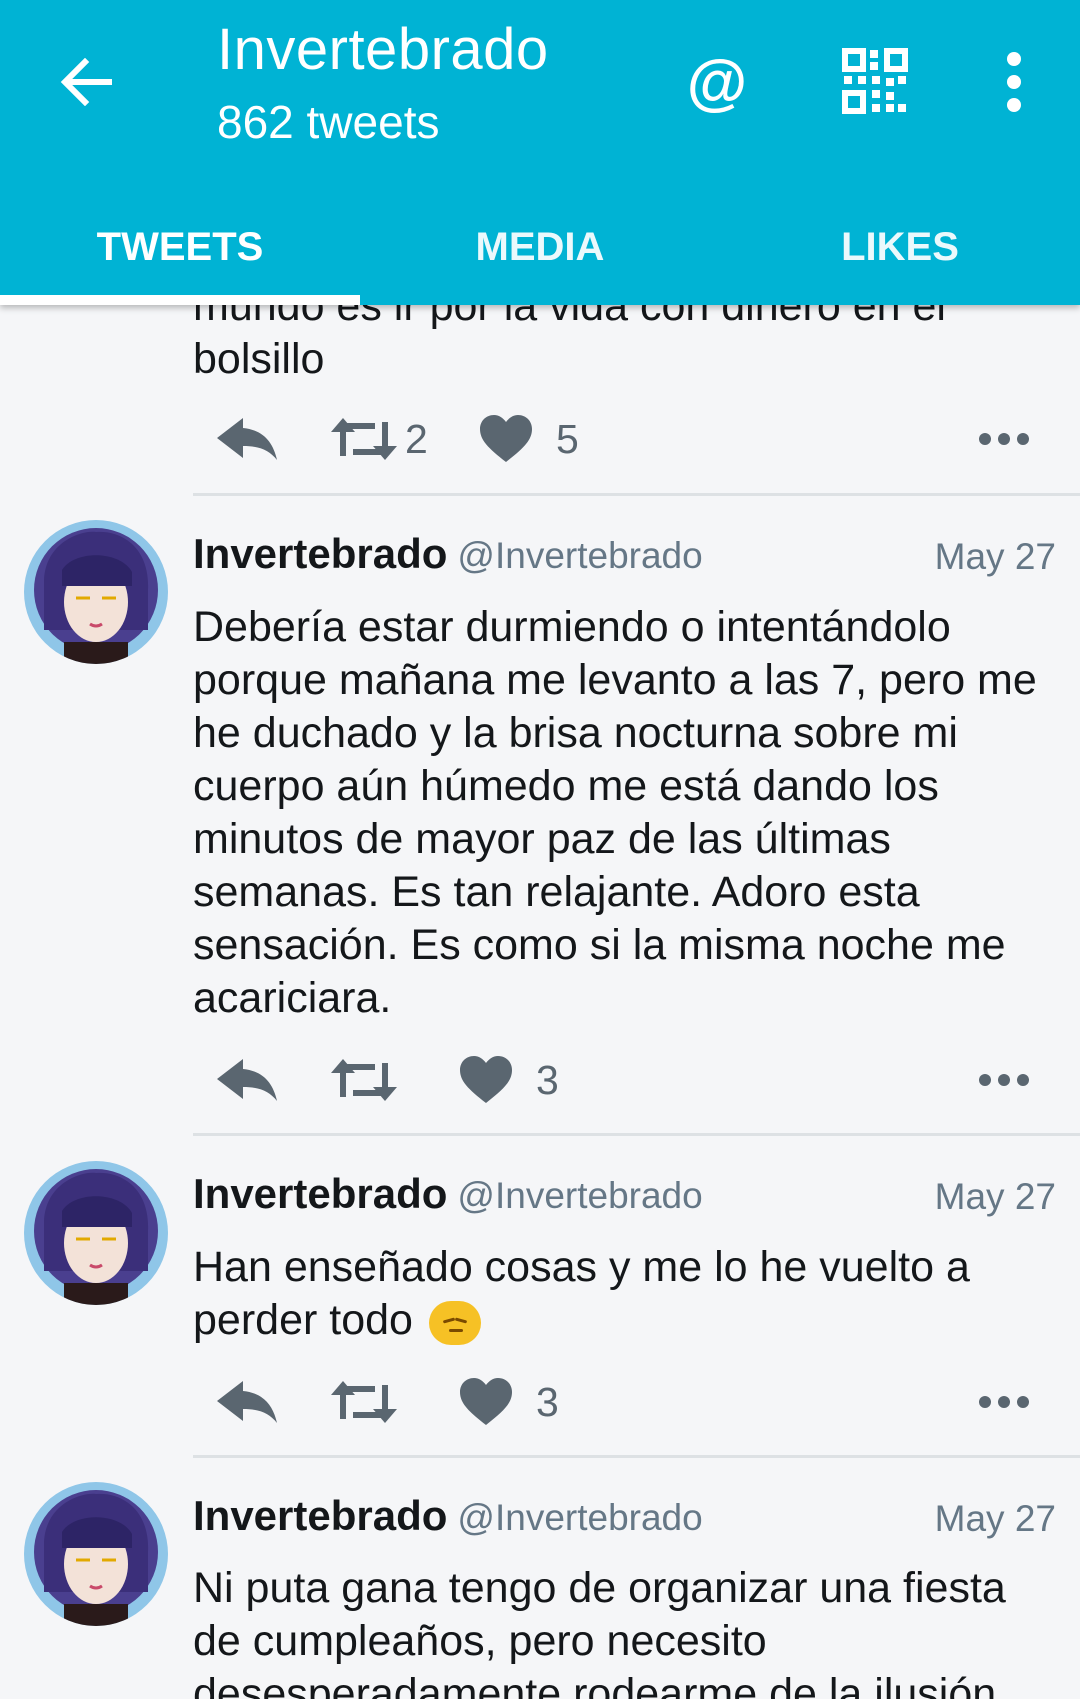  I want to click on tweet-count: 862 tweets, so click(328, 122).